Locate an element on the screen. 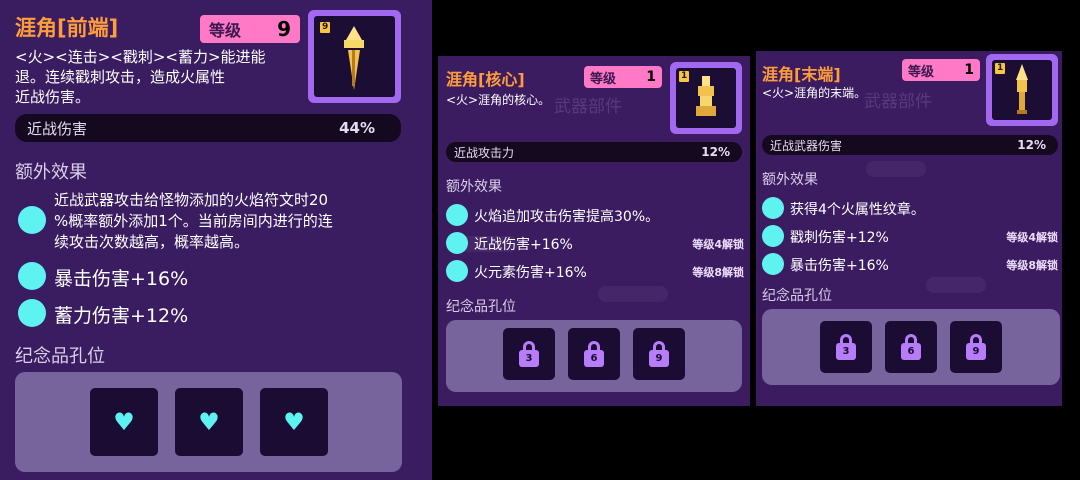 The width and height of the screenshot is (1080, 480). stat-bar: 近战攻击力 12% is located at coordinates (594, 152).